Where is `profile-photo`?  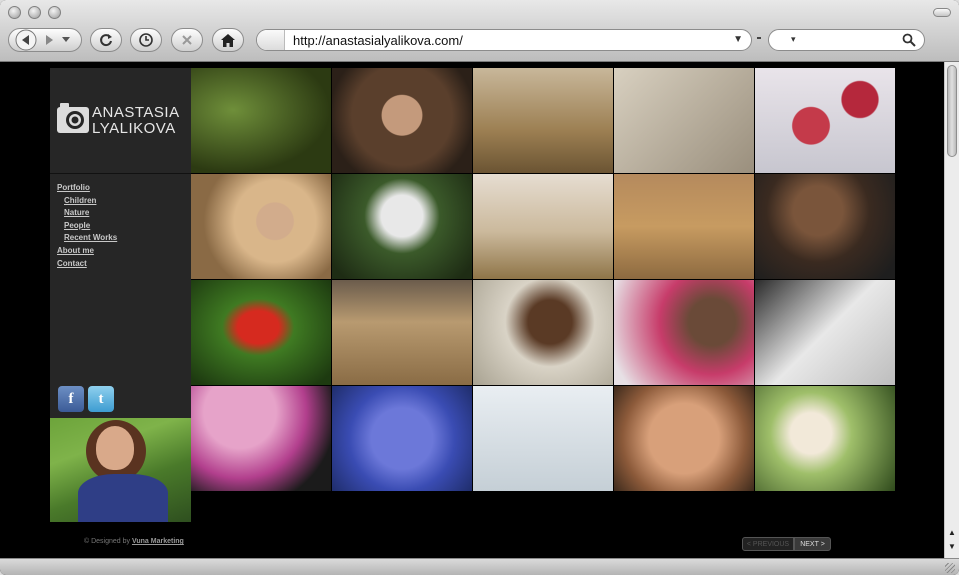
profile-photo is located at coordinates (120, 470).